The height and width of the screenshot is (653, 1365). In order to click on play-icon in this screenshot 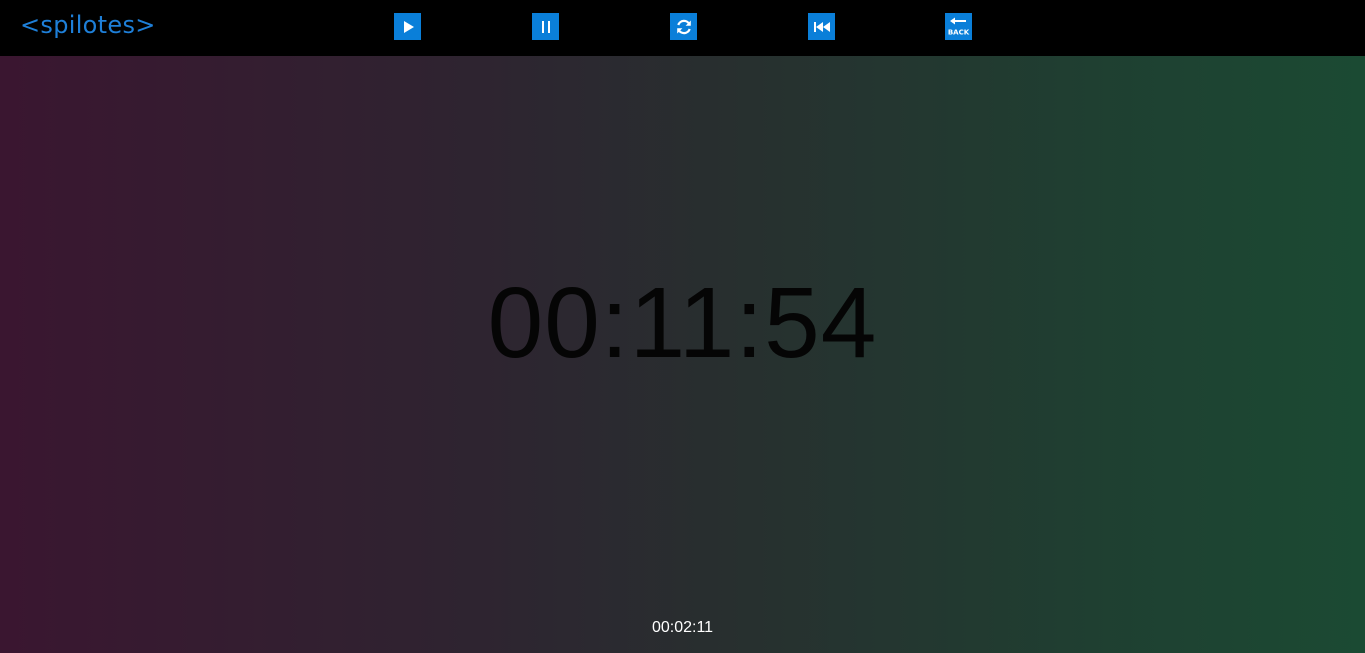, I will do `click(408, 27)`.